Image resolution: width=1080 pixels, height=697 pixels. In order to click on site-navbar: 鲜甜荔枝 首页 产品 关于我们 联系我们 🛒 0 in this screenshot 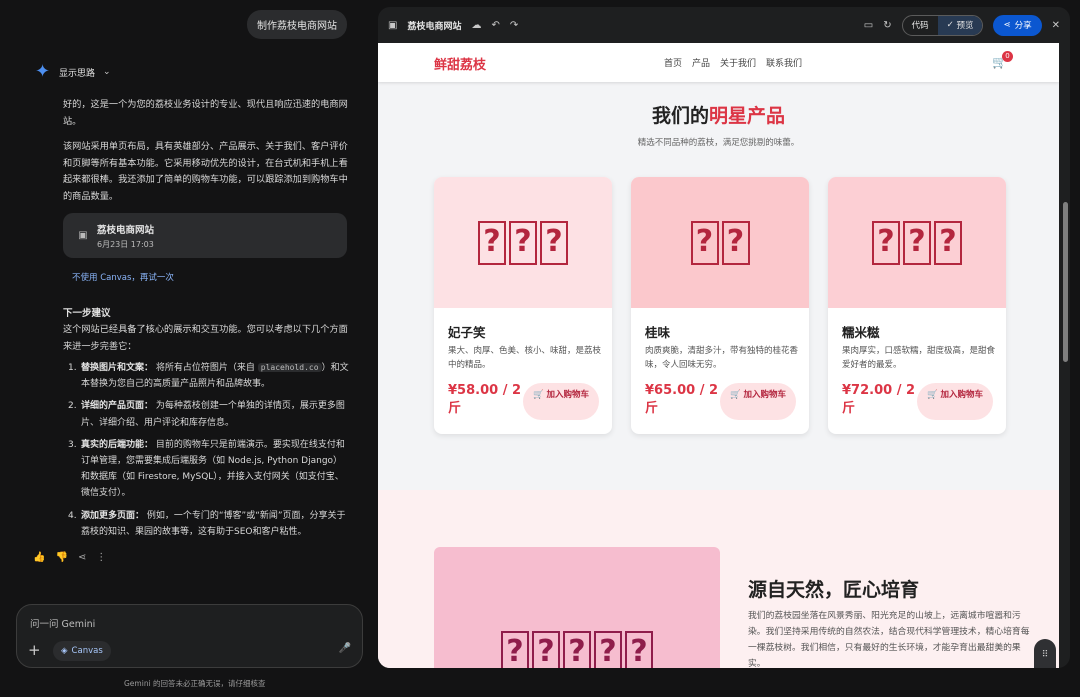, I will do `click(718, 62)`.